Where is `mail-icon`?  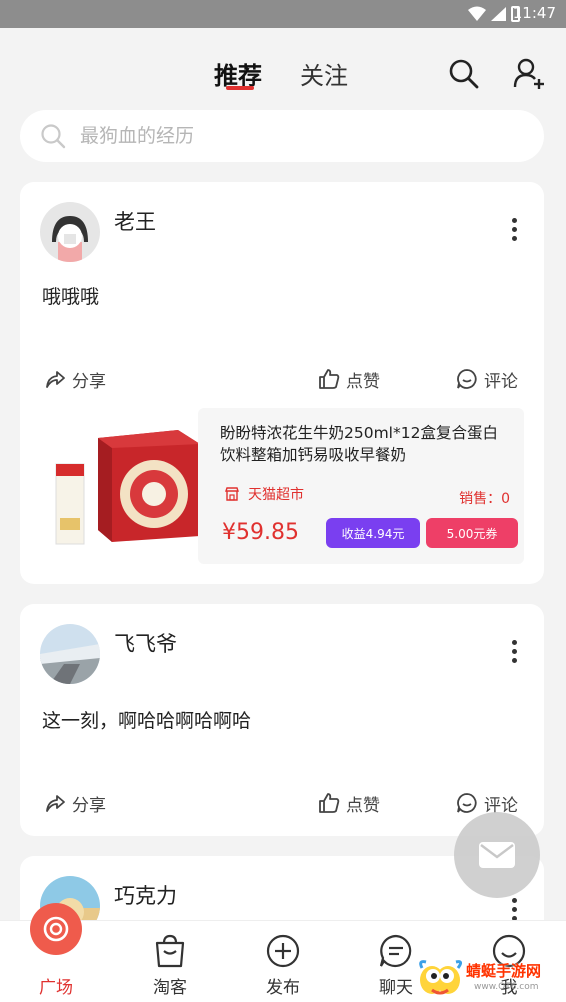
mail-icon is located at coordinates (497, 855).